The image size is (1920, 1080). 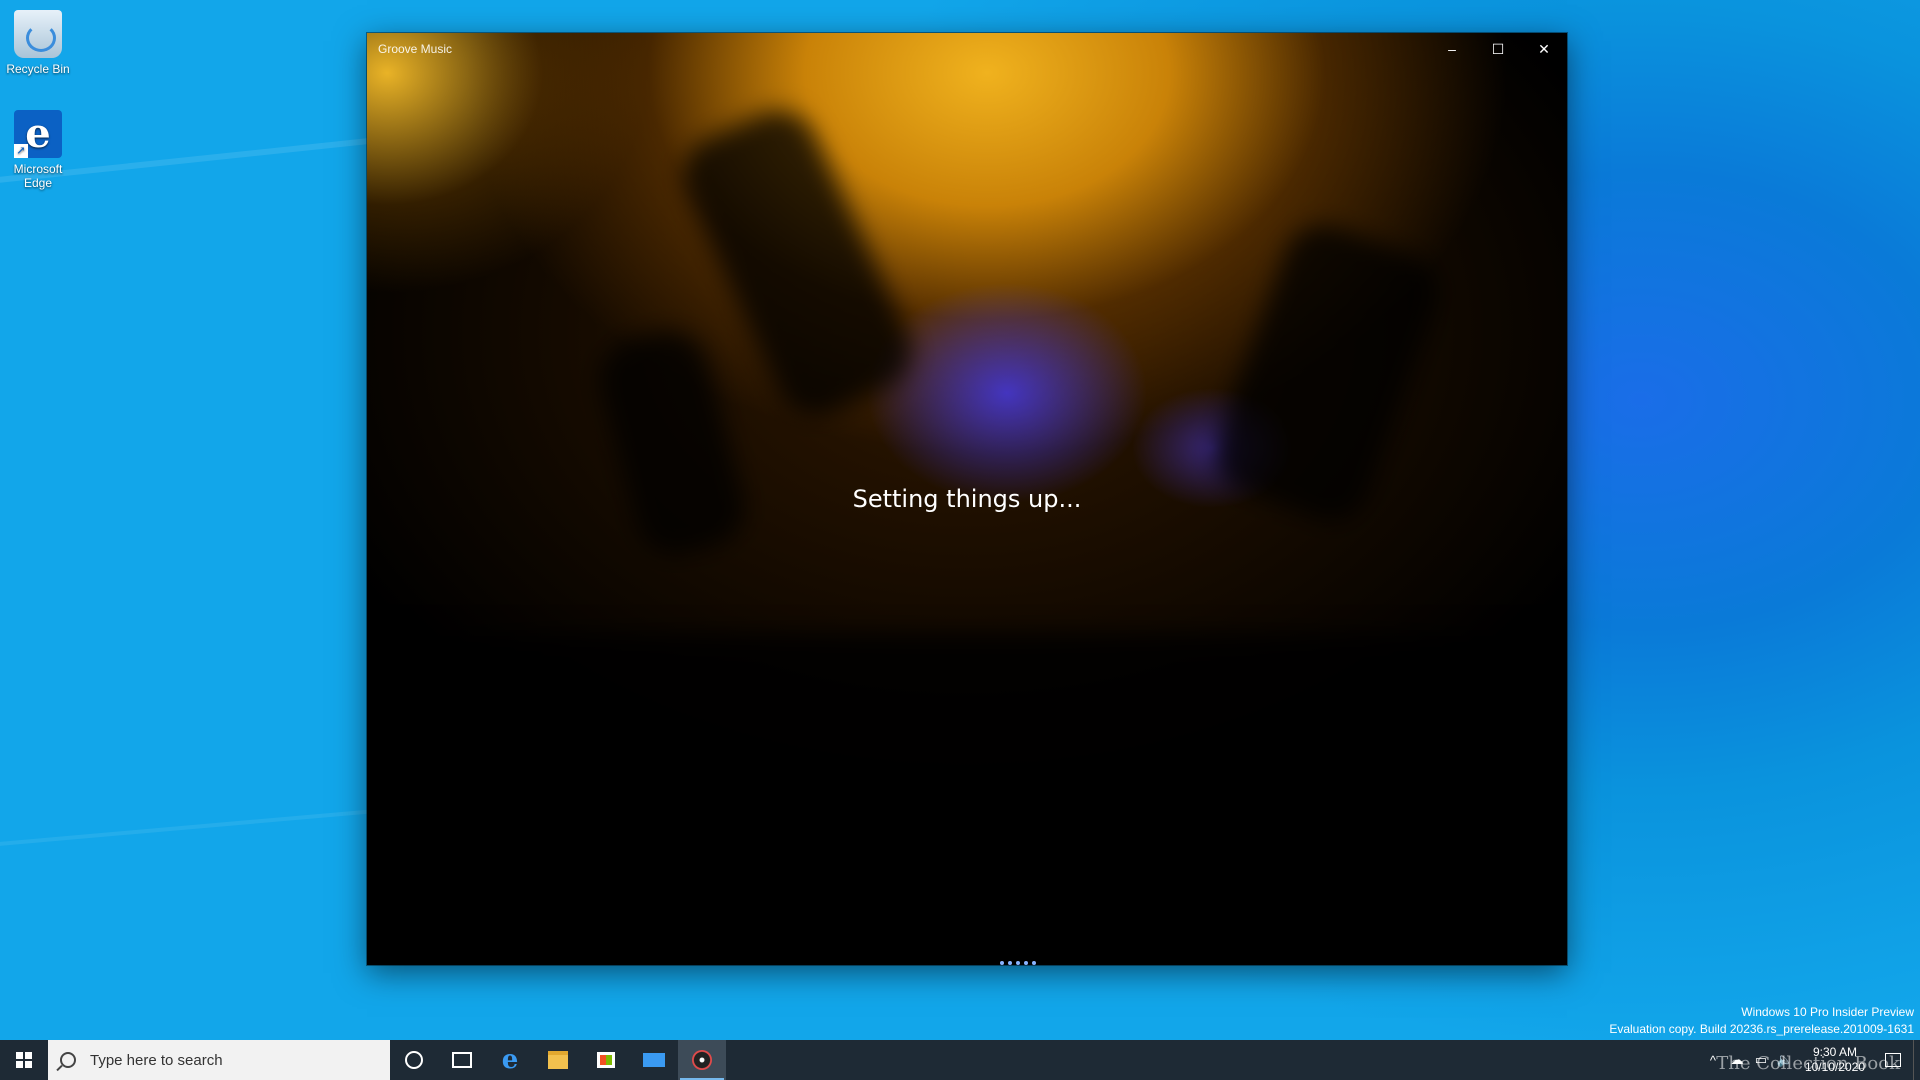 What do you see at coordinates (1808, 1063) in the screenshot?
I see `collection-book-watermark-logo: The Collection Book` at bounding box center [1808, 1063].